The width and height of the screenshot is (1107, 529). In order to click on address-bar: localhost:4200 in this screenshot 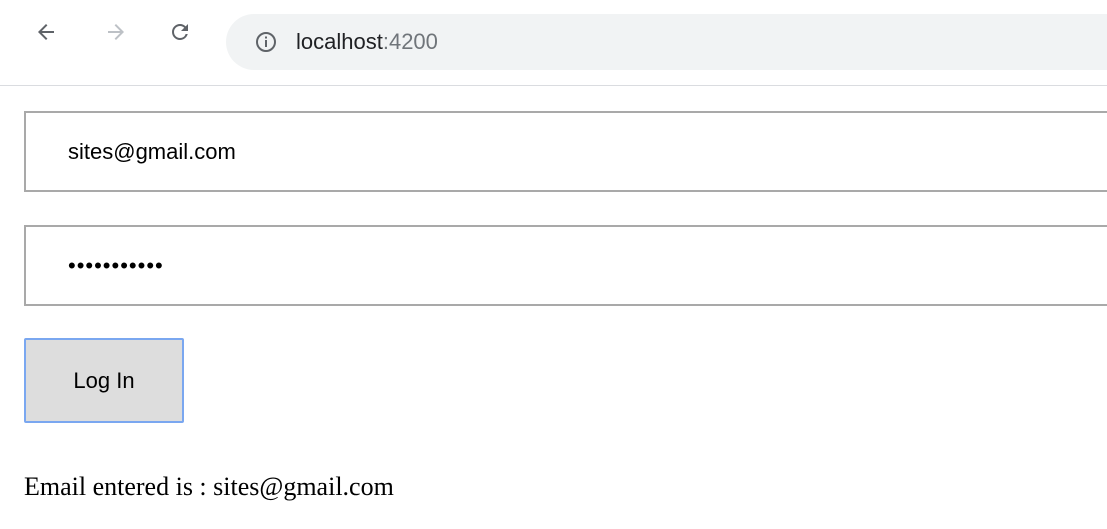, I will do `click(666, 42)`.